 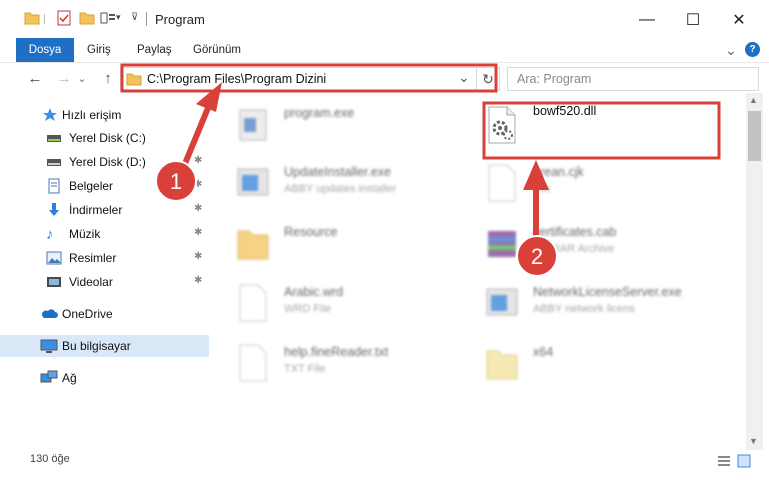 I want to click on status-bar: 130 öğe, so click(x=384, y=469).